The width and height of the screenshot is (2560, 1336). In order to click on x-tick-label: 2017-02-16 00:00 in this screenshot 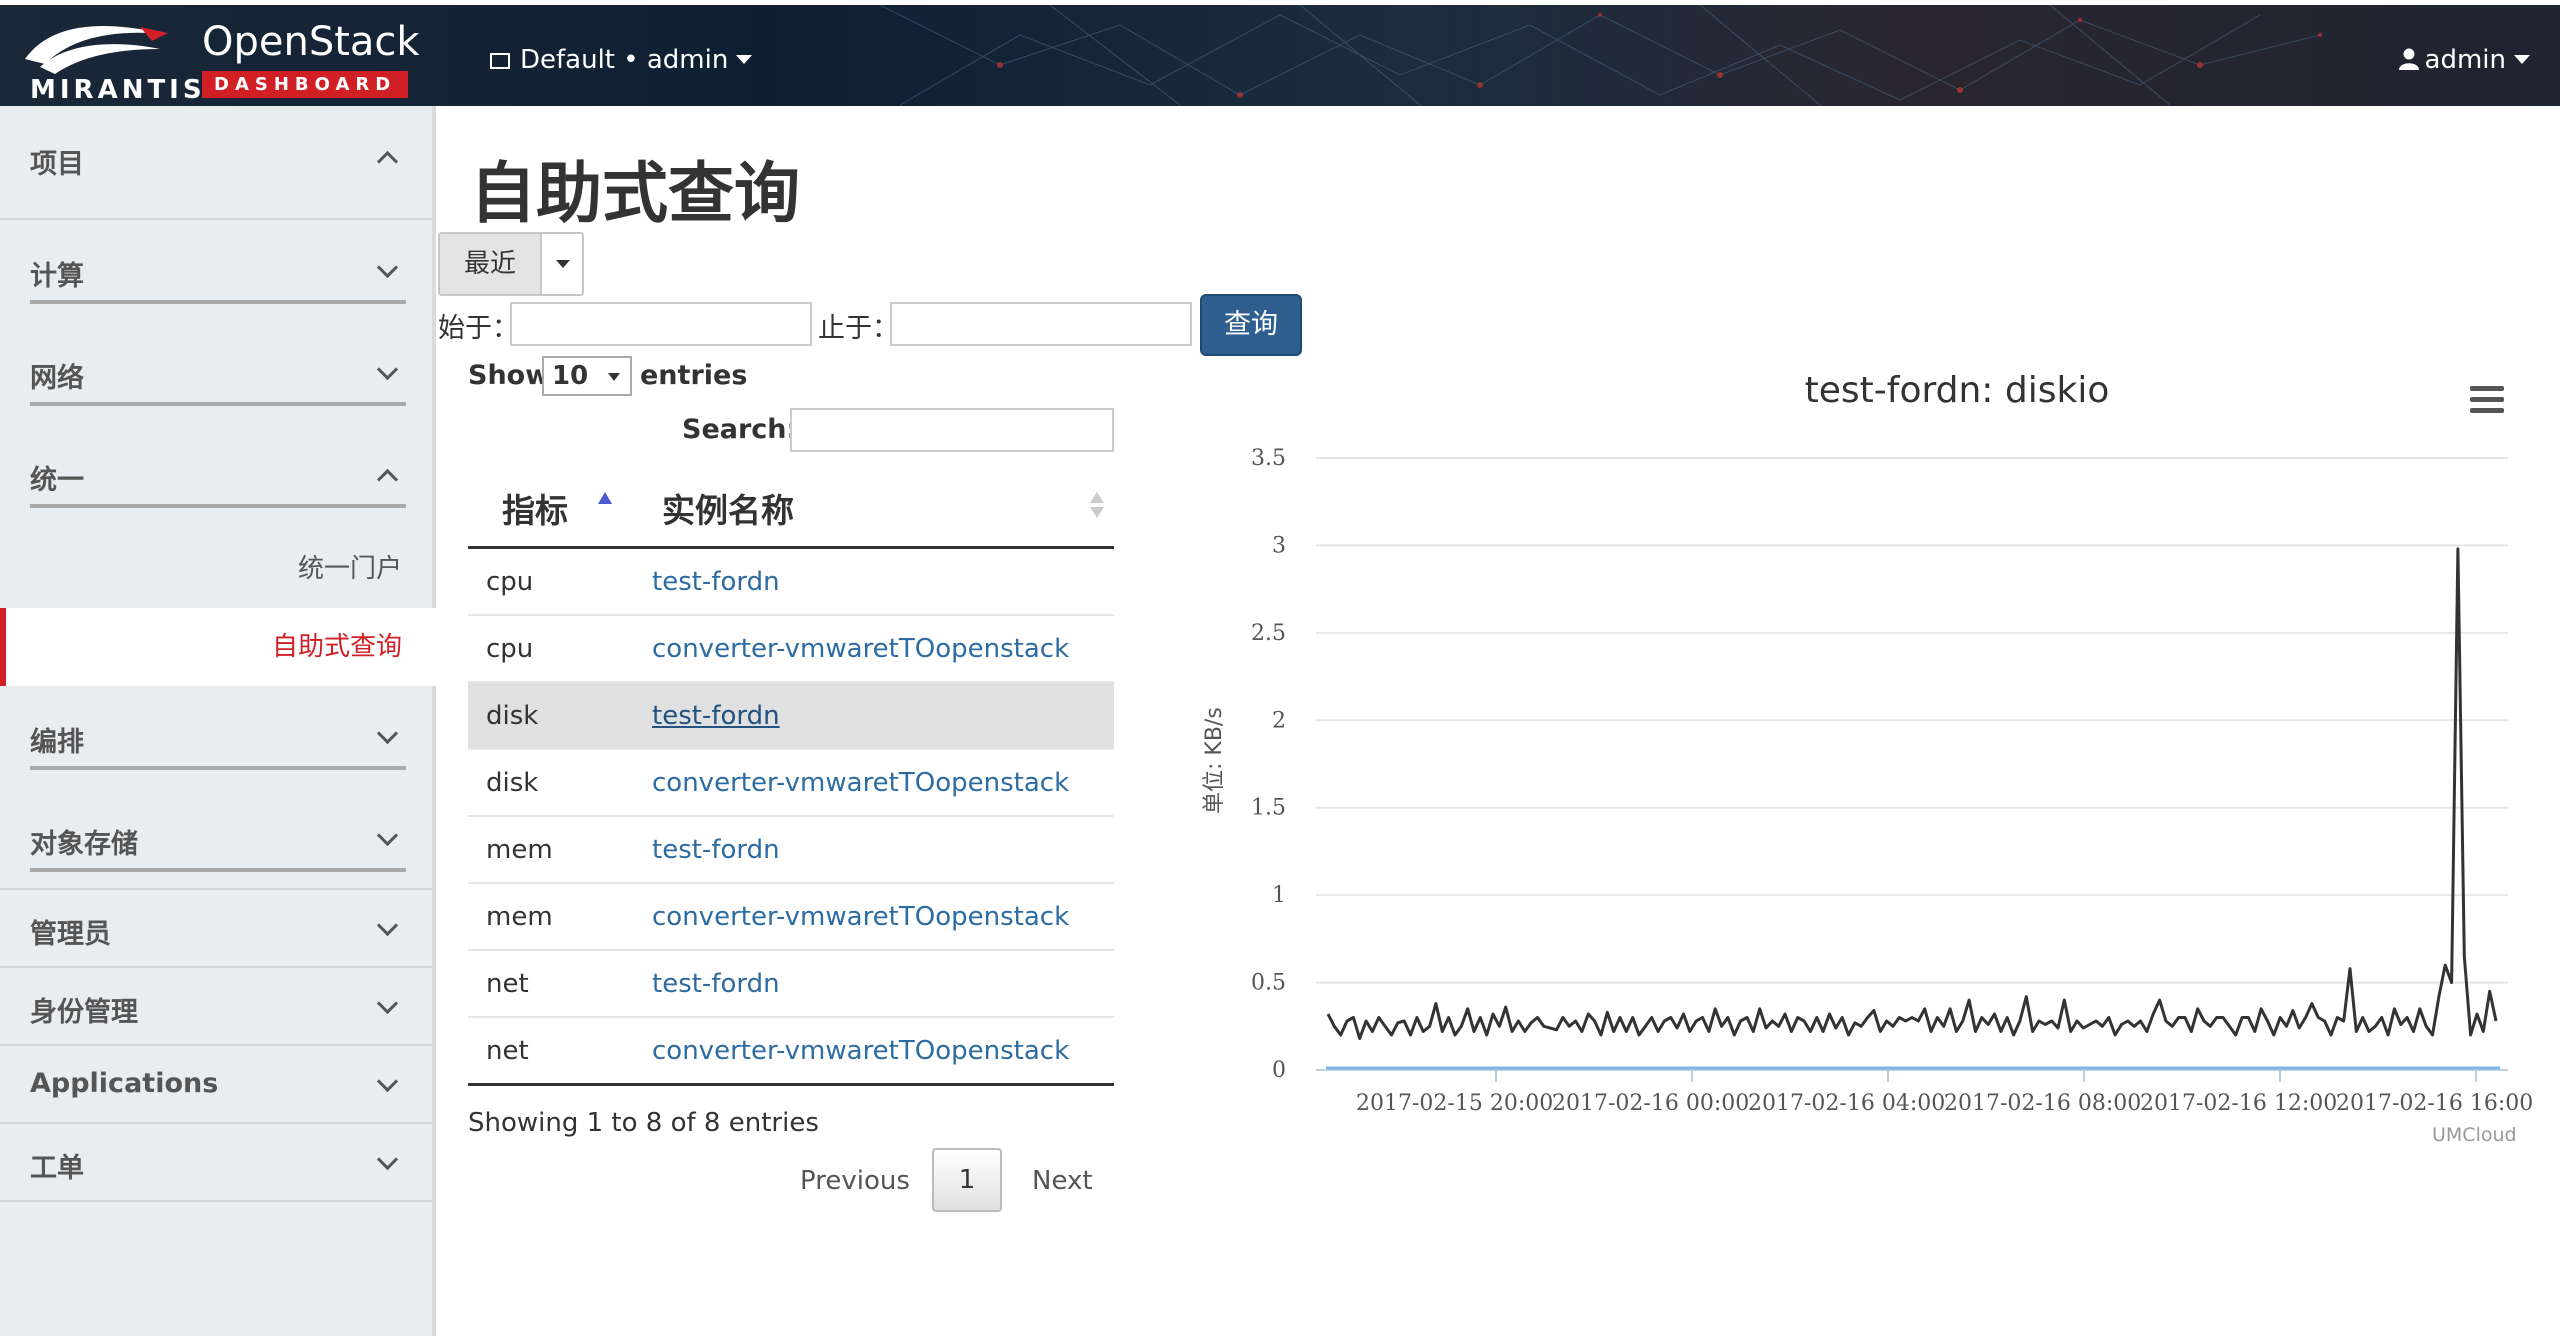, I will do `click(1650, 1103)`.